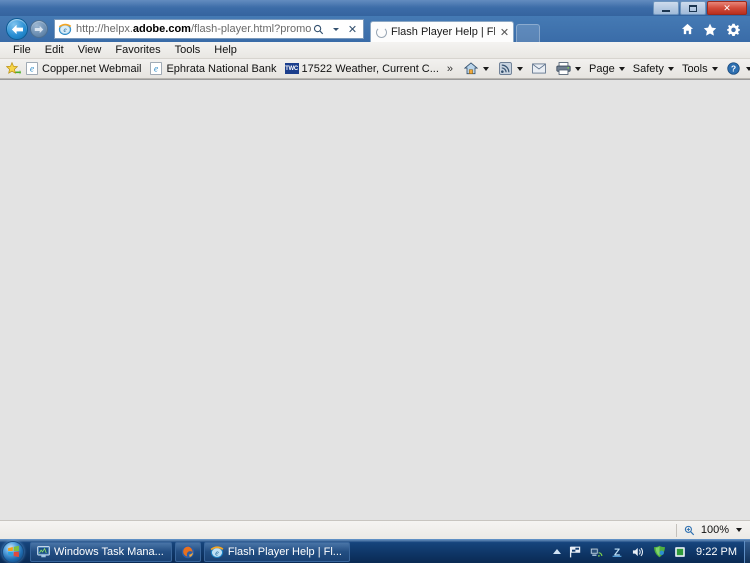 This screenshot has height=563, width=750. I want to click on forward-button, so click(39, 29).